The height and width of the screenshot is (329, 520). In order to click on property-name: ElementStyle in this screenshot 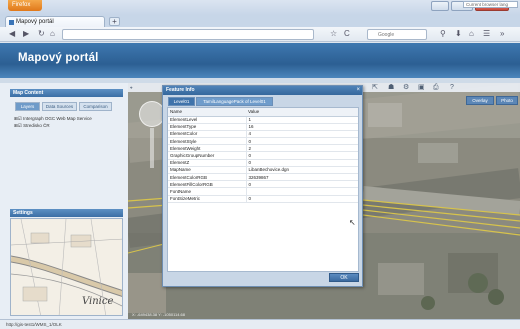, I will do `click(207, 141)`.